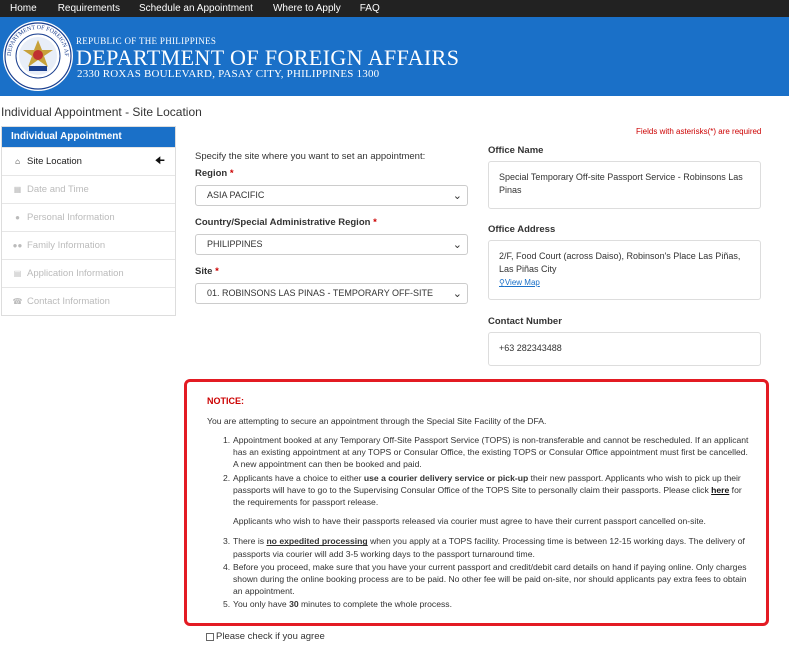 This screenshot has width=789, height=649. I want to click on country-label: Country/Special Administrative Region *, so click(286, 222).